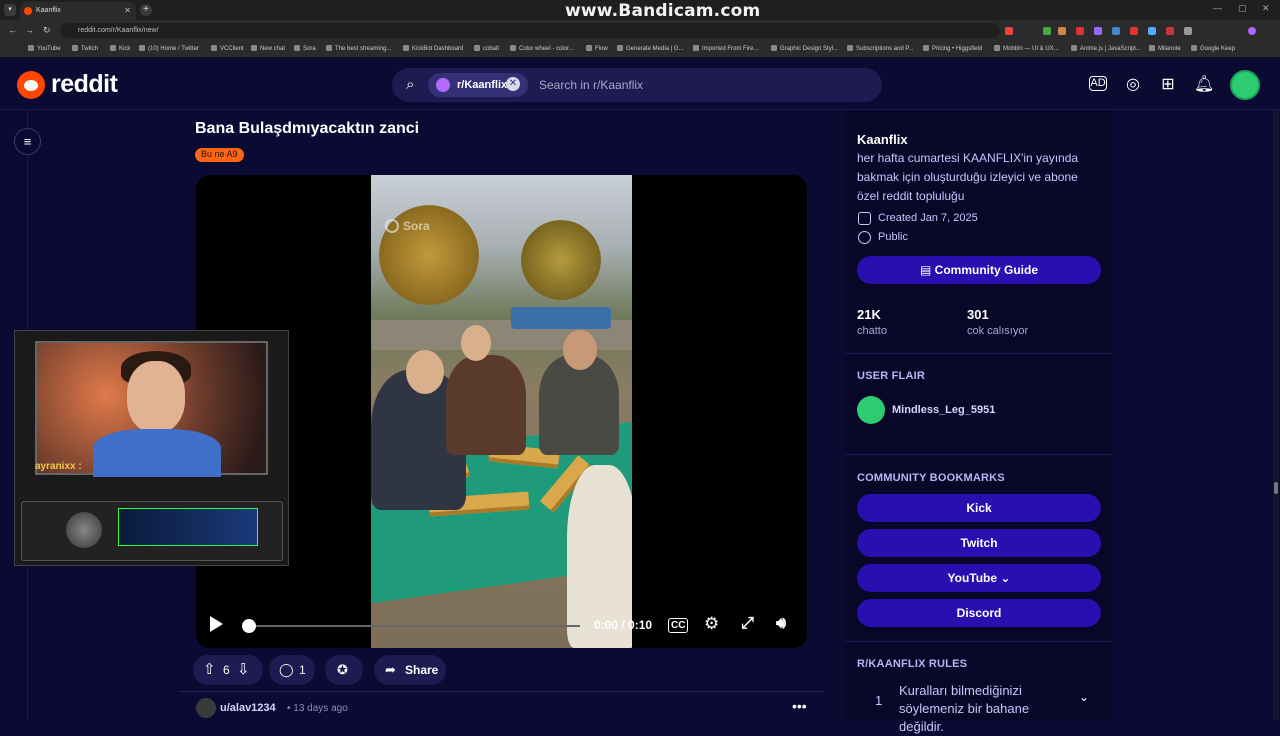  Describe the element at coordinates (979, 641) in the screenshot. I see `divider` at that location.